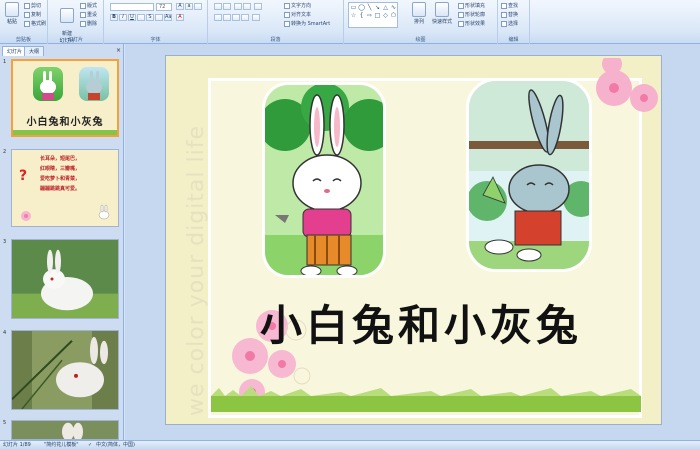 The width and height of the screenshot is (700, 449). Describe the element at coordinates (48, 84) in the screenshot. I see `white-rabbit-image` at that location.